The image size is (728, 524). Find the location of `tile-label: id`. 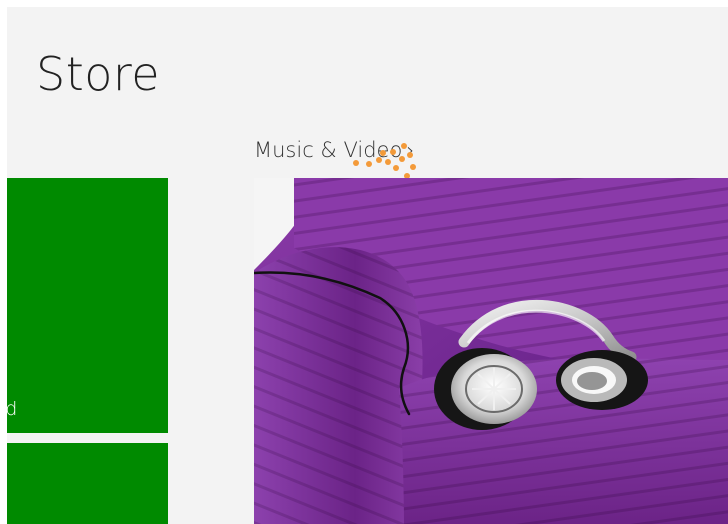

tile-label: id is located at coordinates (12, 409).